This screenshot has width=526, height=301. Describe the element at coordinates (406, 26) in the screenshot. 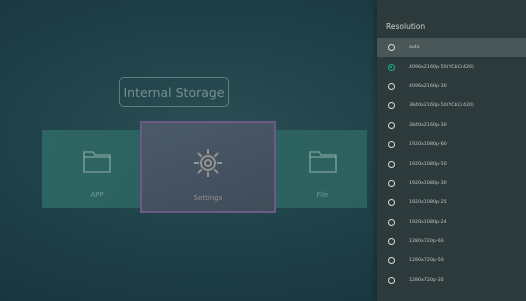

I see `panel-title: Resolution` at that location.